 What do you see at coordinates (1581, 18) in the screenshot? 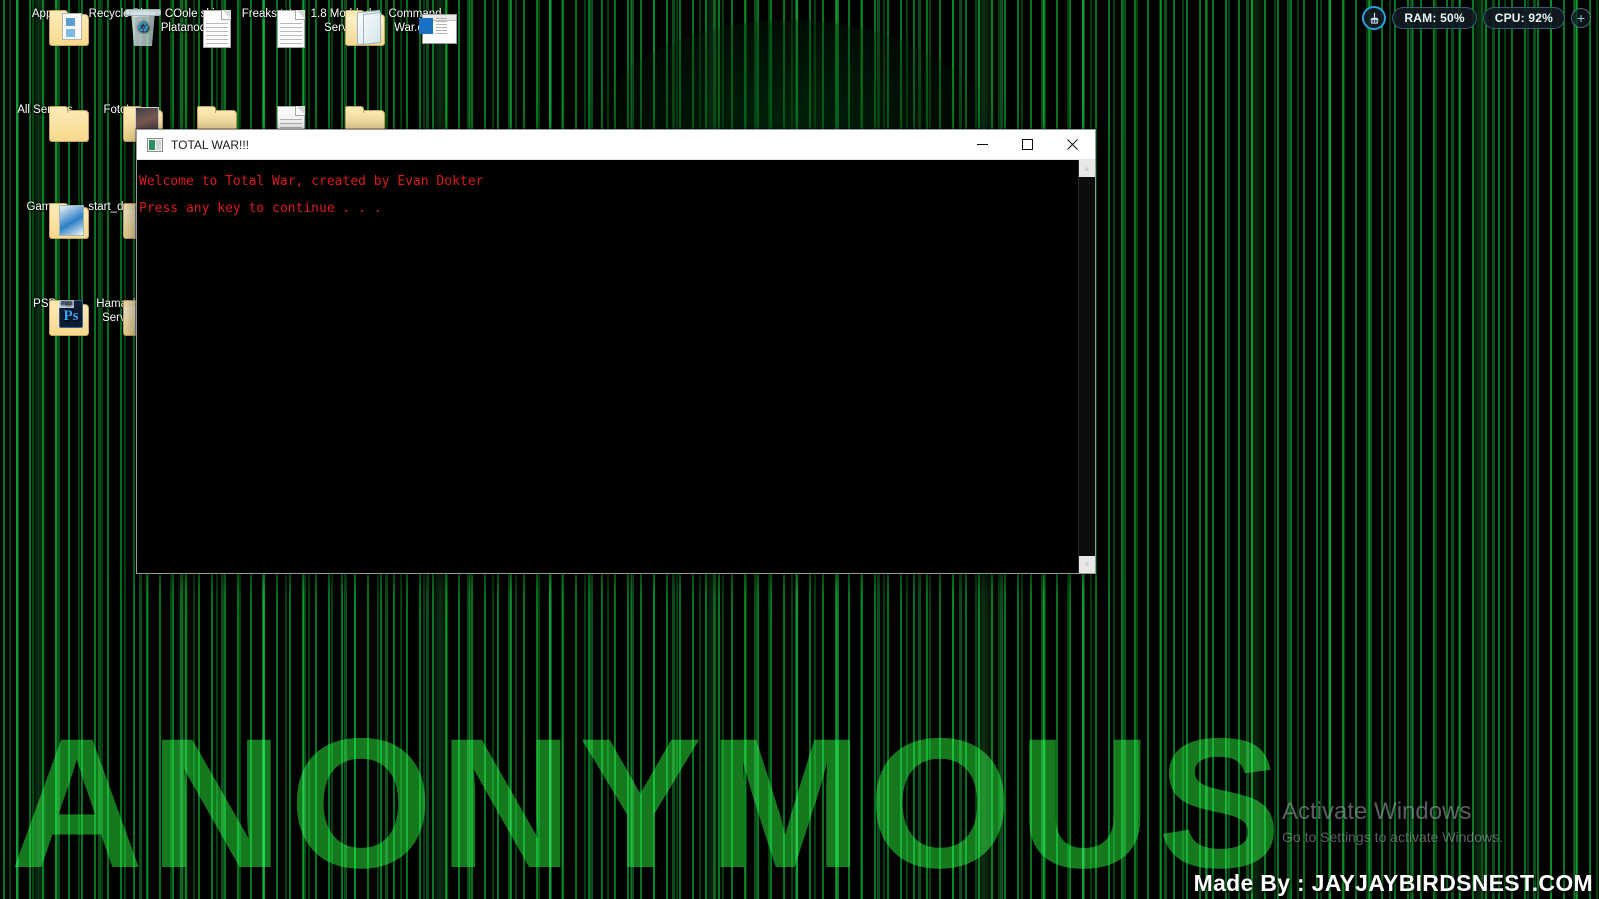
I see `add-widget-button: +` at bounding box center [1581, 18].